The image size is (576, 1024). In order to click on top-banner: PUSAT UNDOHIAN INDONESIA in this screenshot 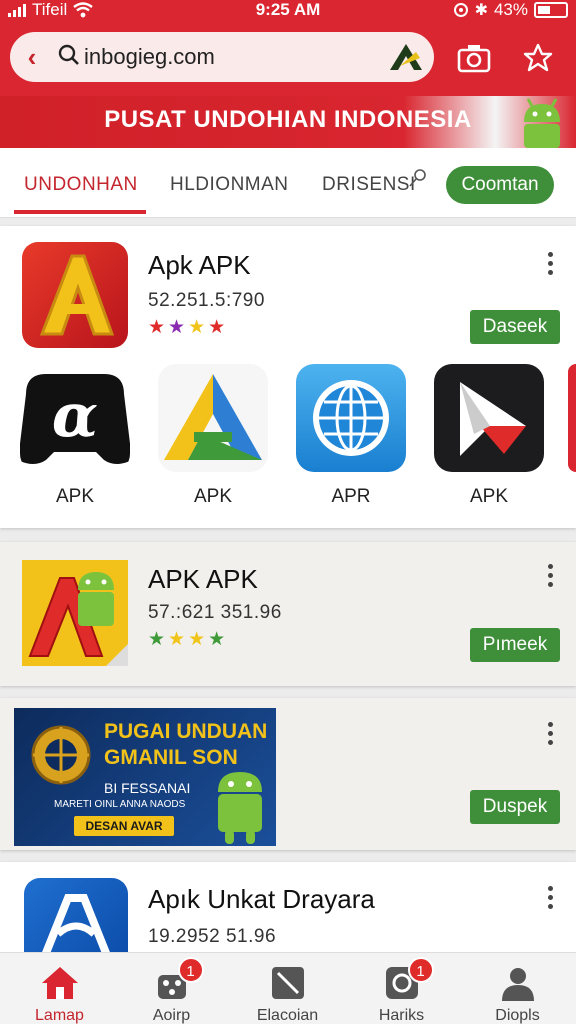, I will do `click(288, 122)`.